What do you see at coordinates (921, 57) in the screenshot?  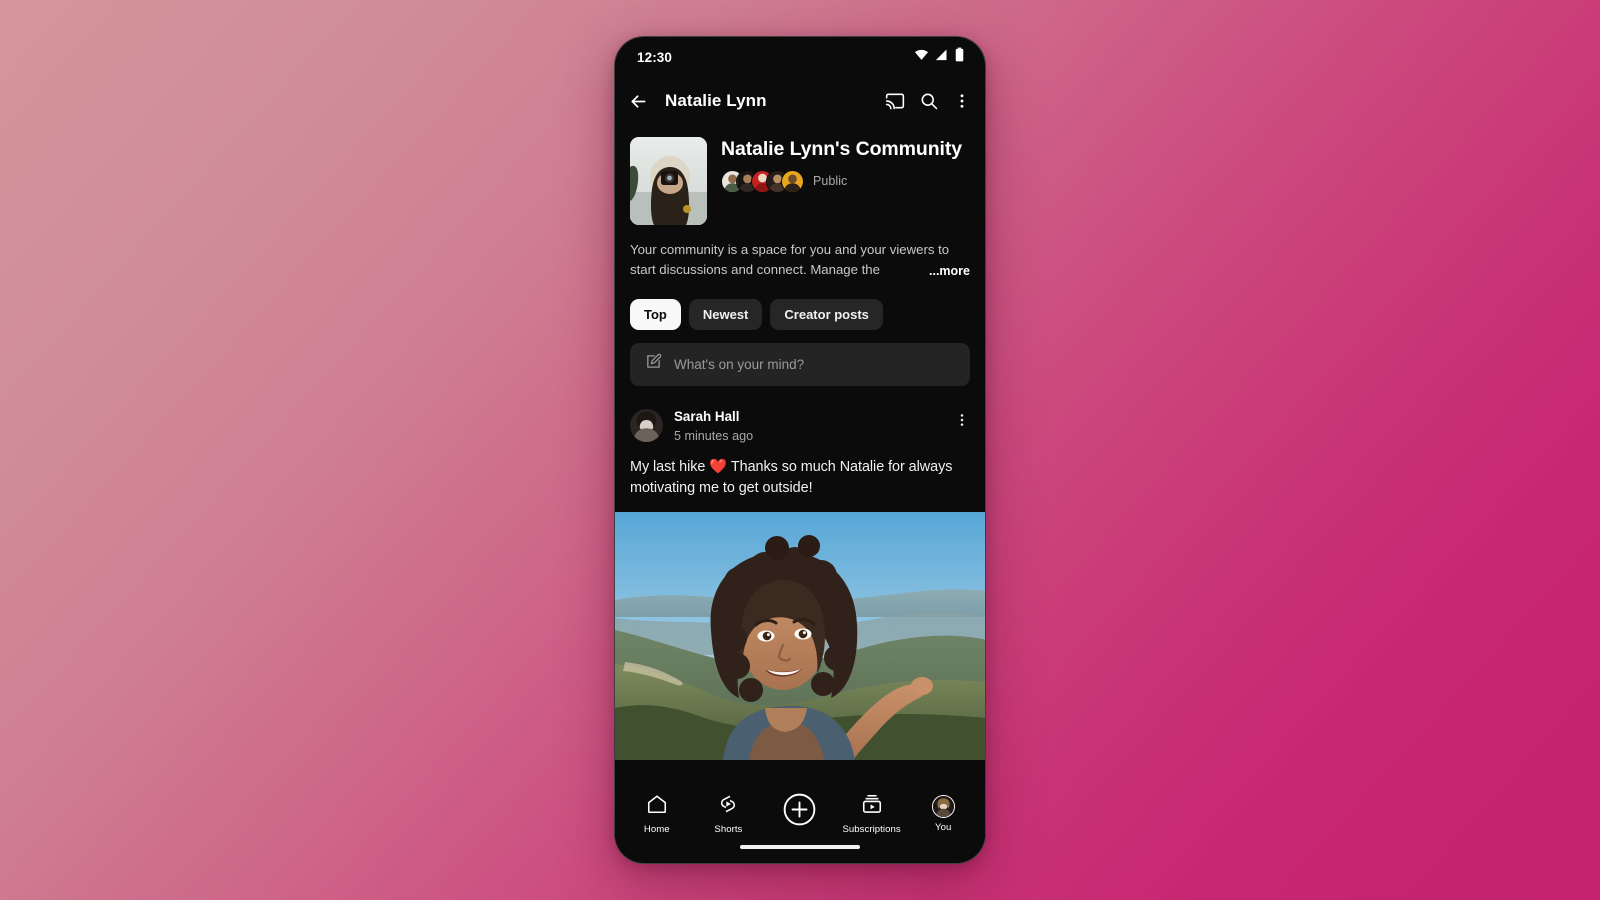 I see `wifi-icon` at bounding box center [921, 57].